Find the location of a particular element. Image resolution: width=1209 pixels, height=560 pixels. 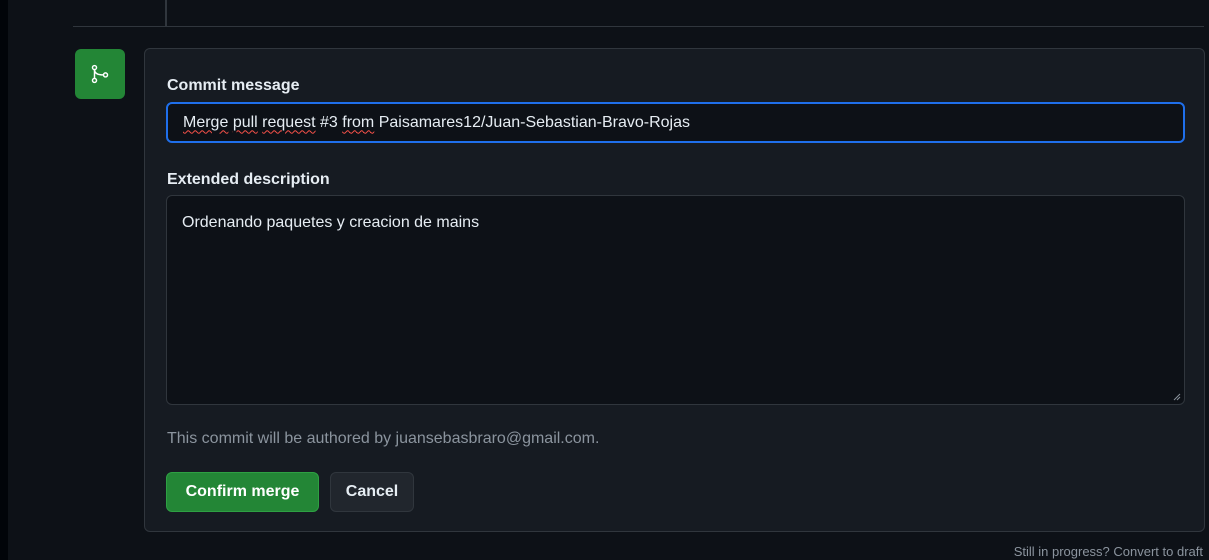

commit-word: pull is located at coordinates (245, 122).